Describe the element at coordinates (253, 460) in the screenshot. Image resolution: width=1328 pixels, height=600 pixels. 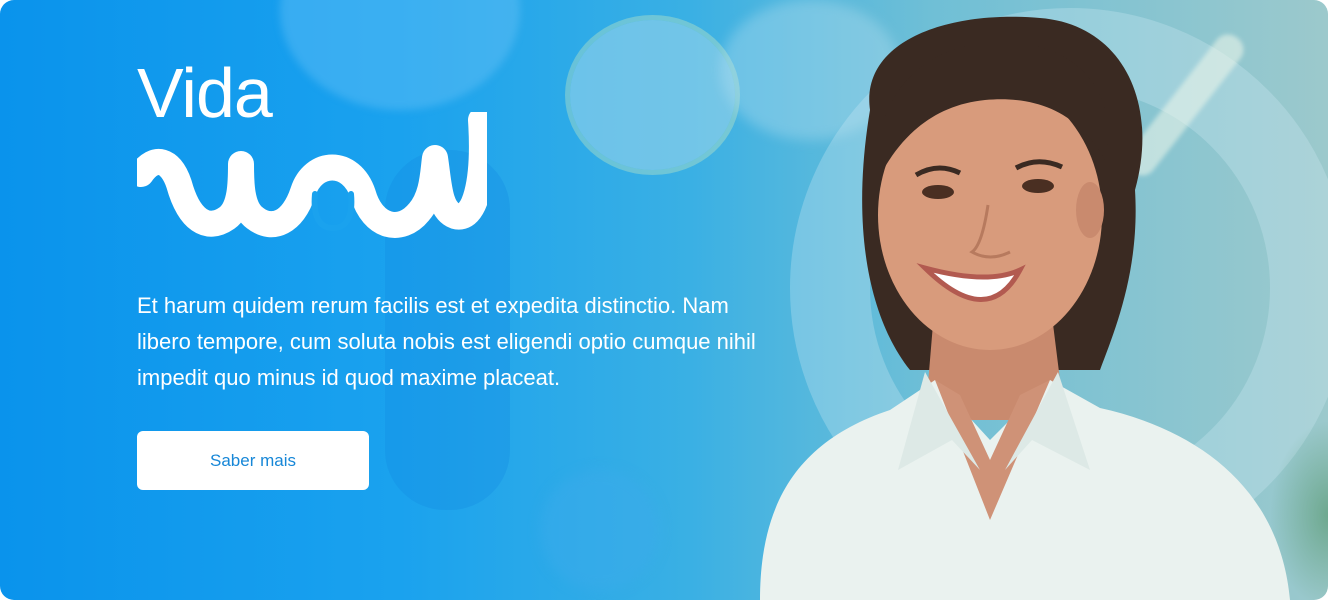
I see `saber-mais-button: Saber mais` at that location.